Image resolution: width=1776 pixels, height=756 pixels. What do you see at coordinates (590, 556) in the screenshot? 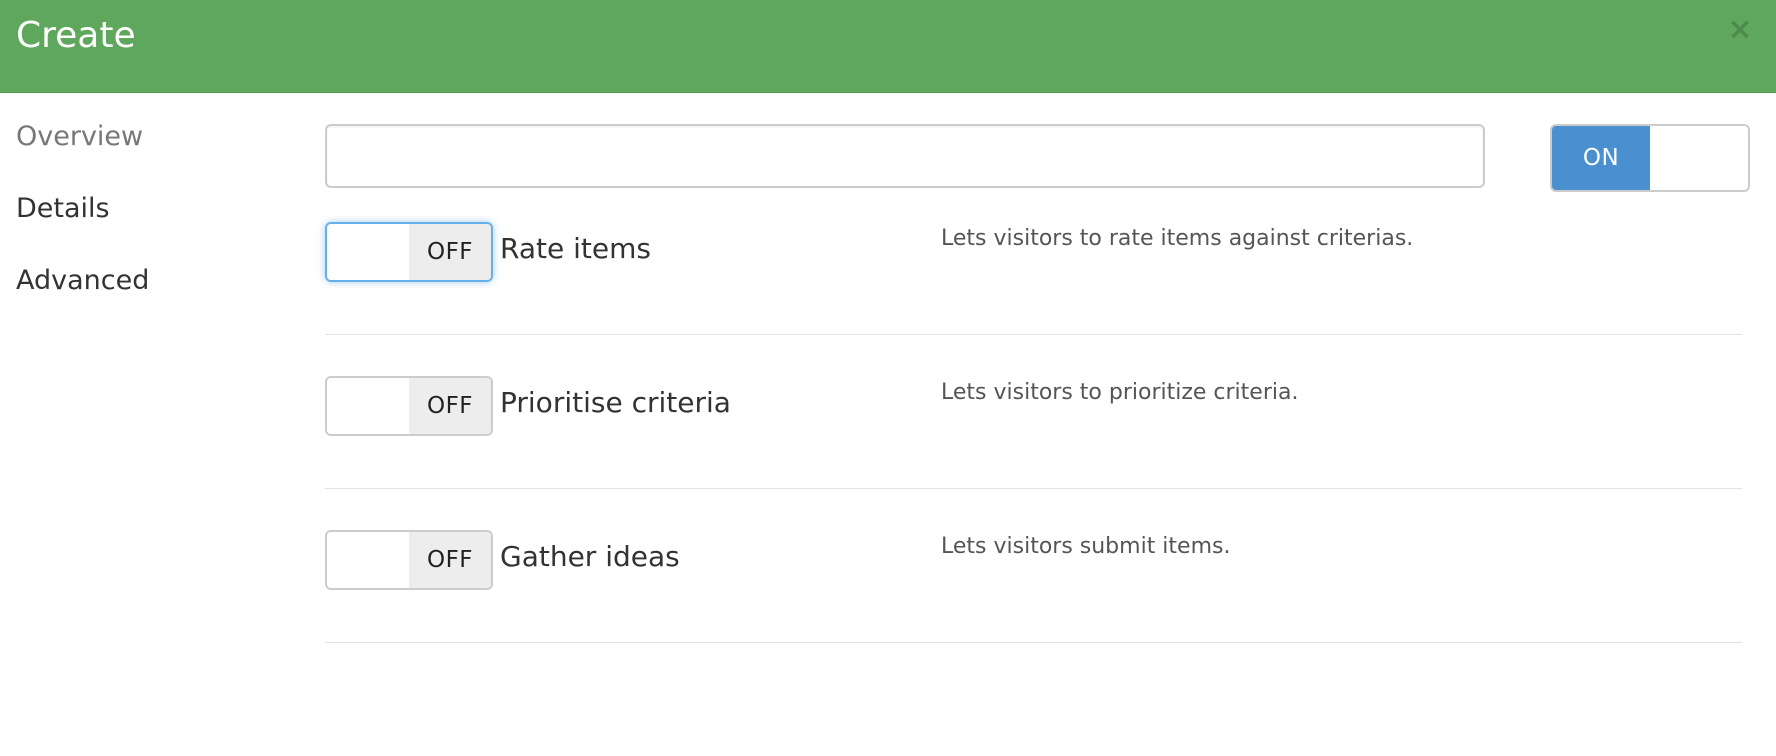
I see `gather-ideas-label: Gather ideas` at bounding box center [590, 556].